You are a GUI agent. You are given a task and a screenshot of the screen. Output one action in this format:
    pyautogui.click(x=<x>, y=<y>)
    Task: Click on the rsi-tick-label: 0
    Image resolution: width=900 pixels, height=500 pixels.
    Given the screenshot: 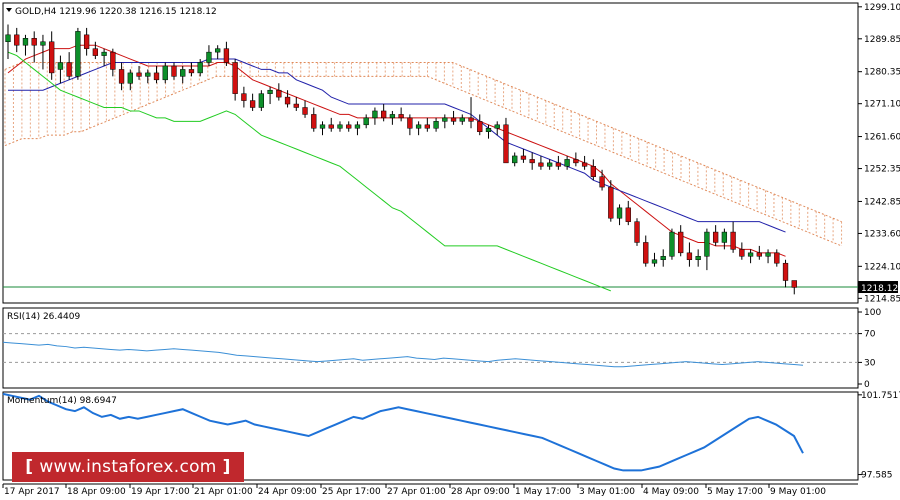 What is the action you would take?
    pyautogui.click(x=867, y=385)
    